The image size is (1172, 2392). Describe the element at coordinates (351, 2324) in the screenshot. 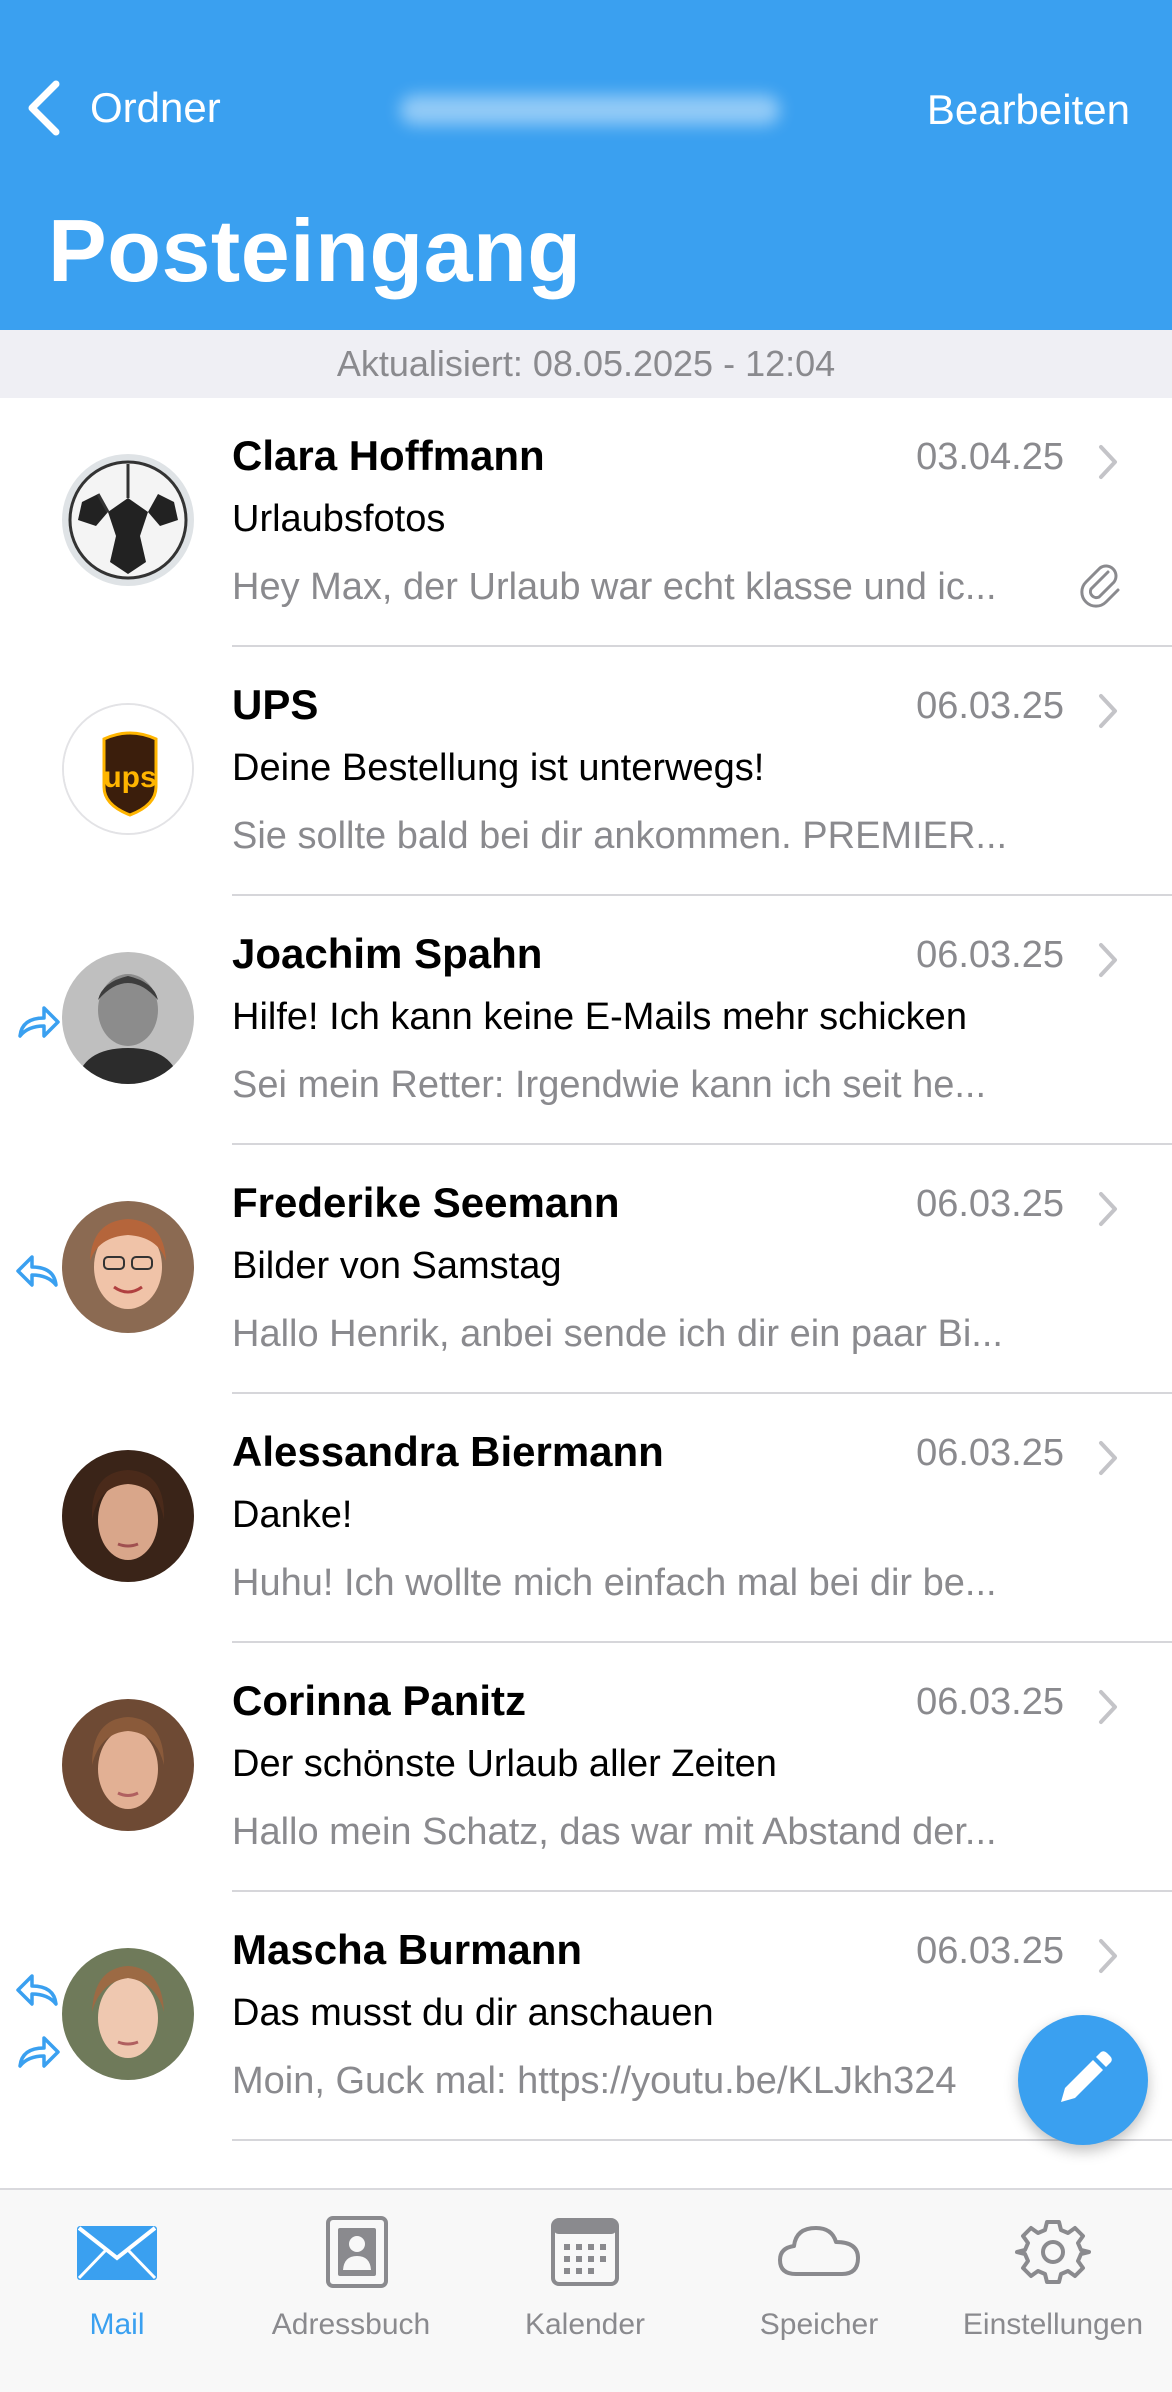

I see `tab-label: Adressbuch` at that location.